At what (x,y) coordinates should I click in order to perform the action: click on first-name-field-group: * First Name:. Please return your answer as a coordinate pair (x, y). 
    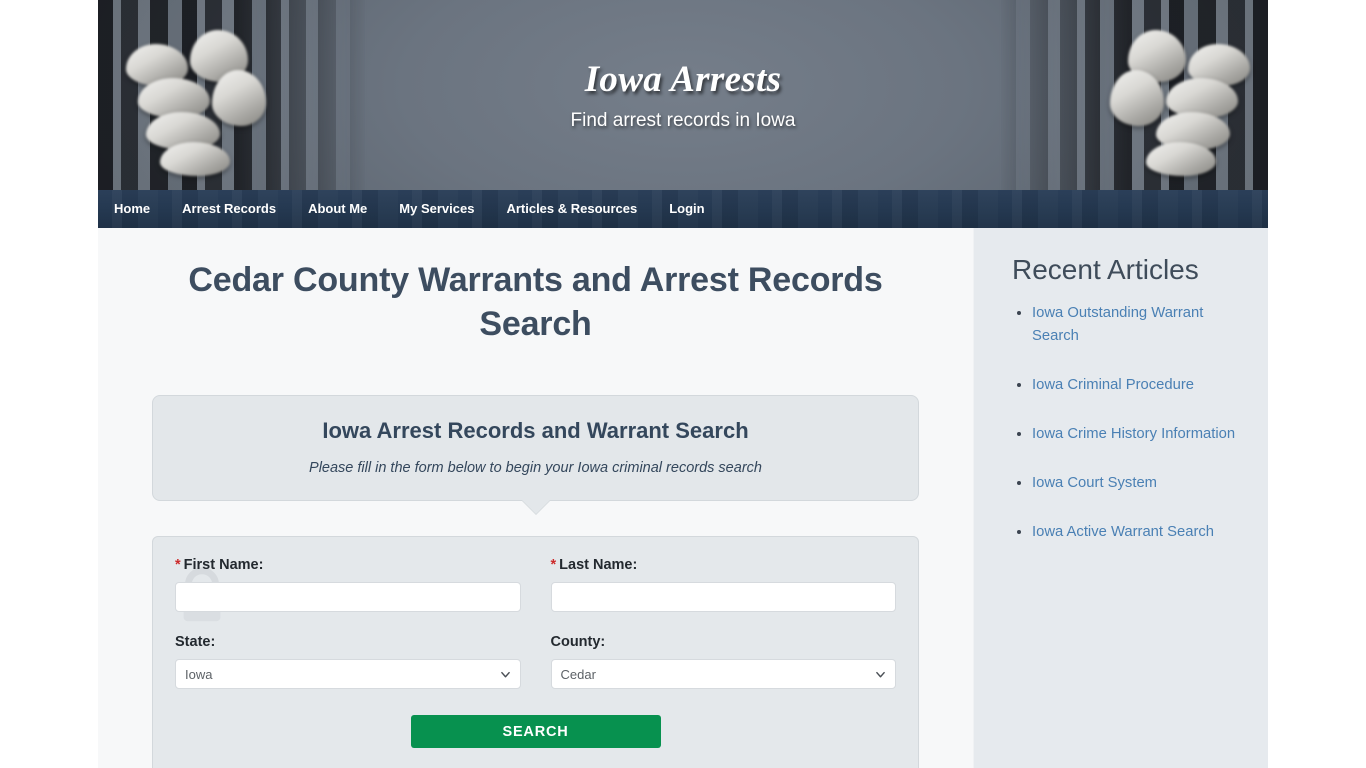
    Looking at the image, I should click on (348, 583).